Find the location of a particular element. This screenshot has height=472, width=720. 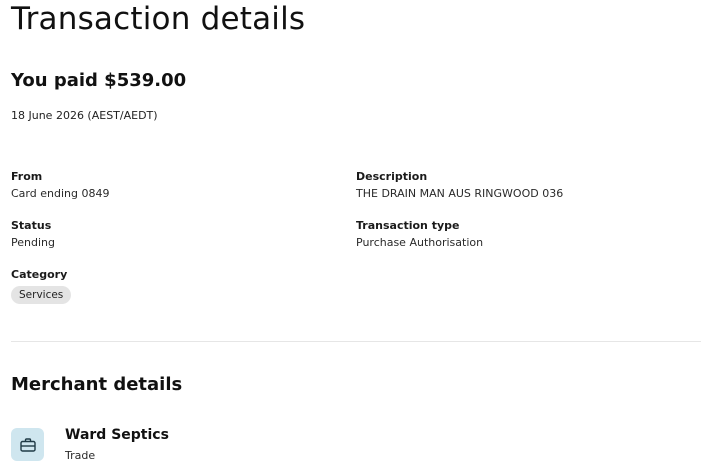

transaction-type-value: Purchase Authorisation is located at coordinates (420, 242).